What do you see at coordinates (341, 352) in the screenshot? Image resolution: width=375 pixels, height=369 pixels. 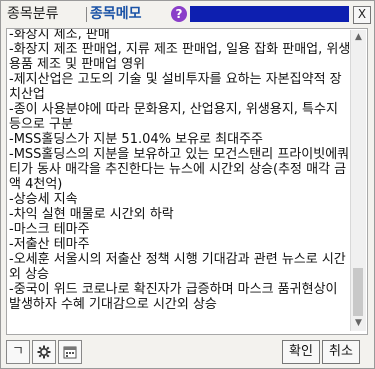 I see `cancel-button: 취소` at bounding box center [341, 352].